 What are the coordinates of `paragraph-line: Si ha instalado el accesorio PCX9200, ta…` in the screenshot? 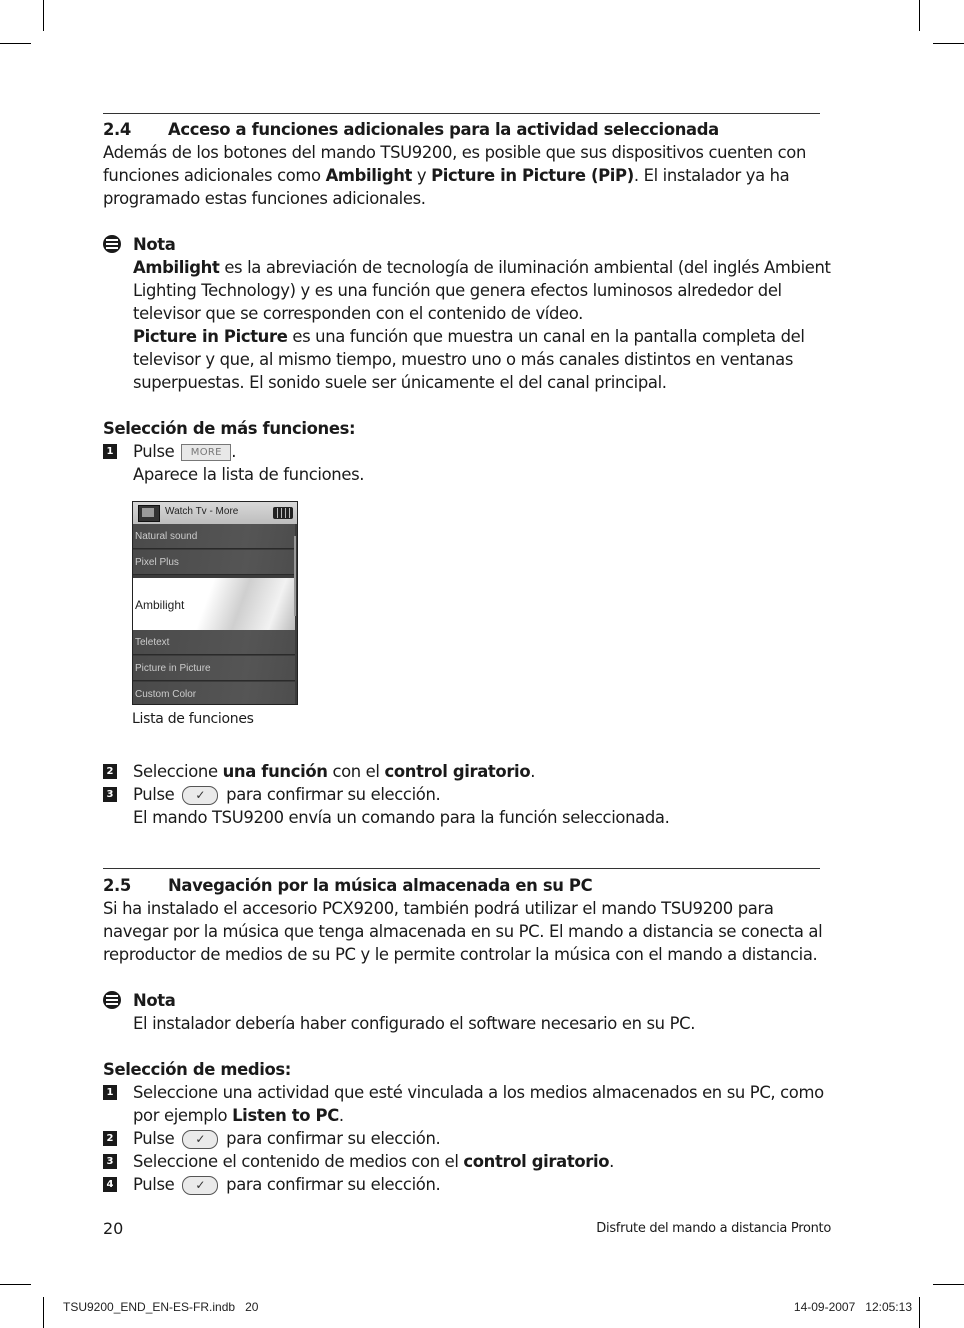 It's located at (438, 908).